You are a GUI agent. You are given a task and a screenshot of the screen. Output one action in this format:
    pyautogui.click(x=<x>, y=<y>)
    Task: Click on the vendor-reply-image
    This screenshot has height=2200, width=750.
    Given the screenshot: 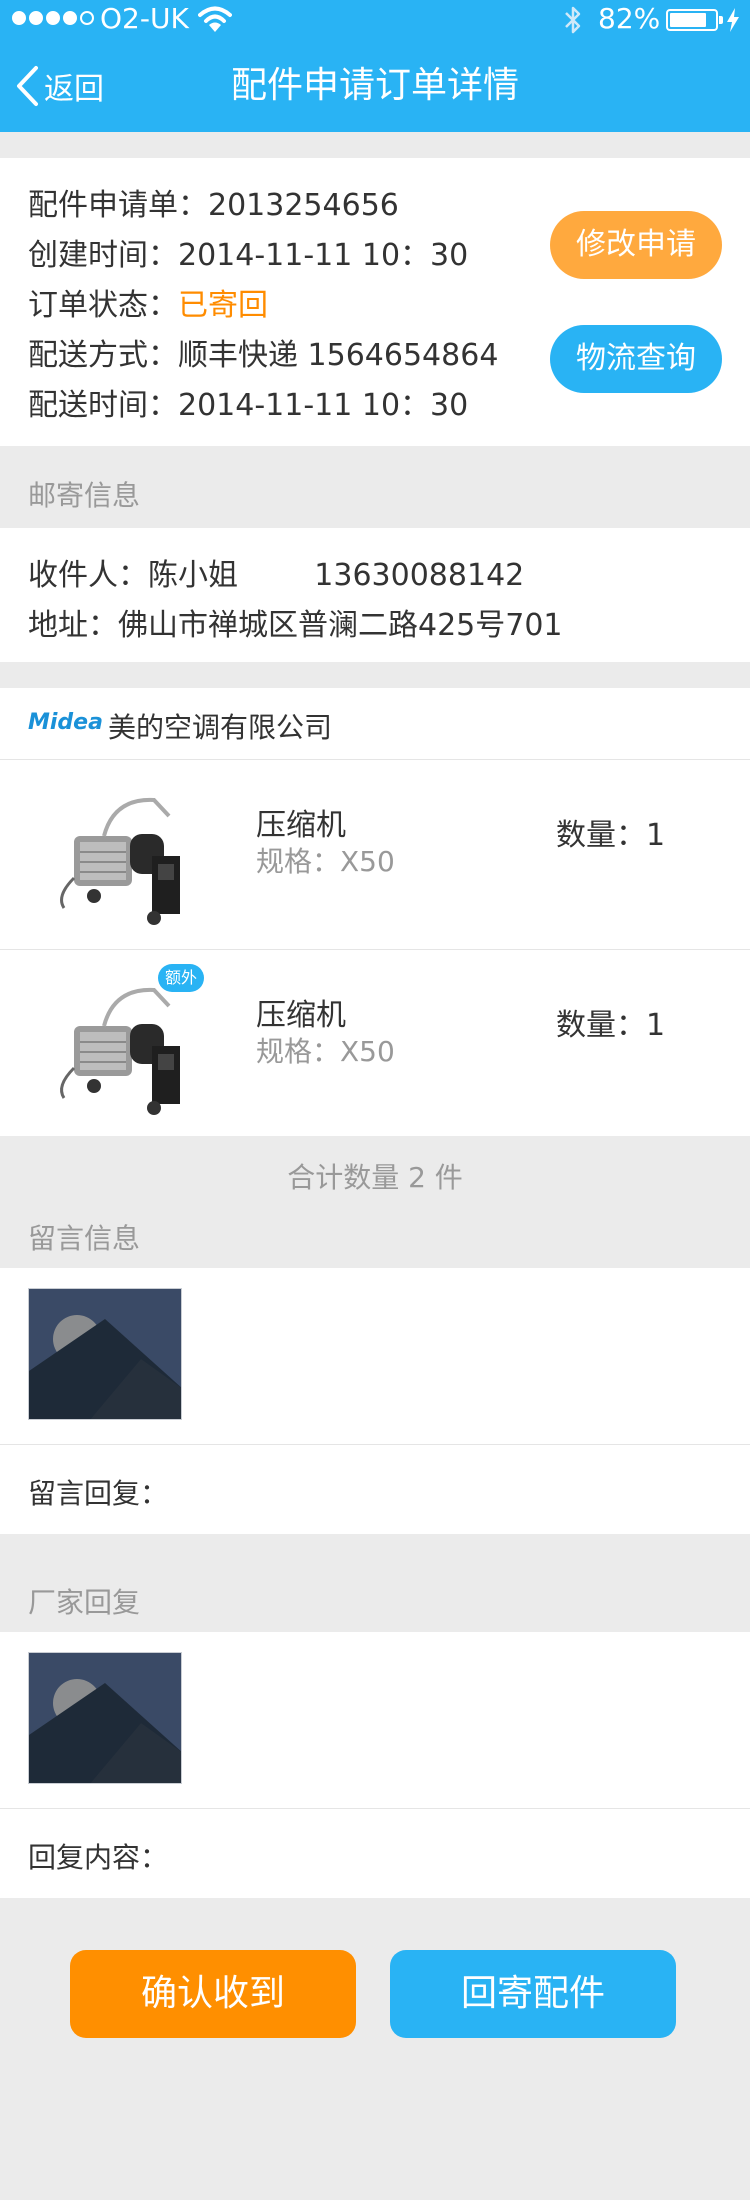 What is the action you would take?
    pyautogui.click(x=105, y=1718)
    